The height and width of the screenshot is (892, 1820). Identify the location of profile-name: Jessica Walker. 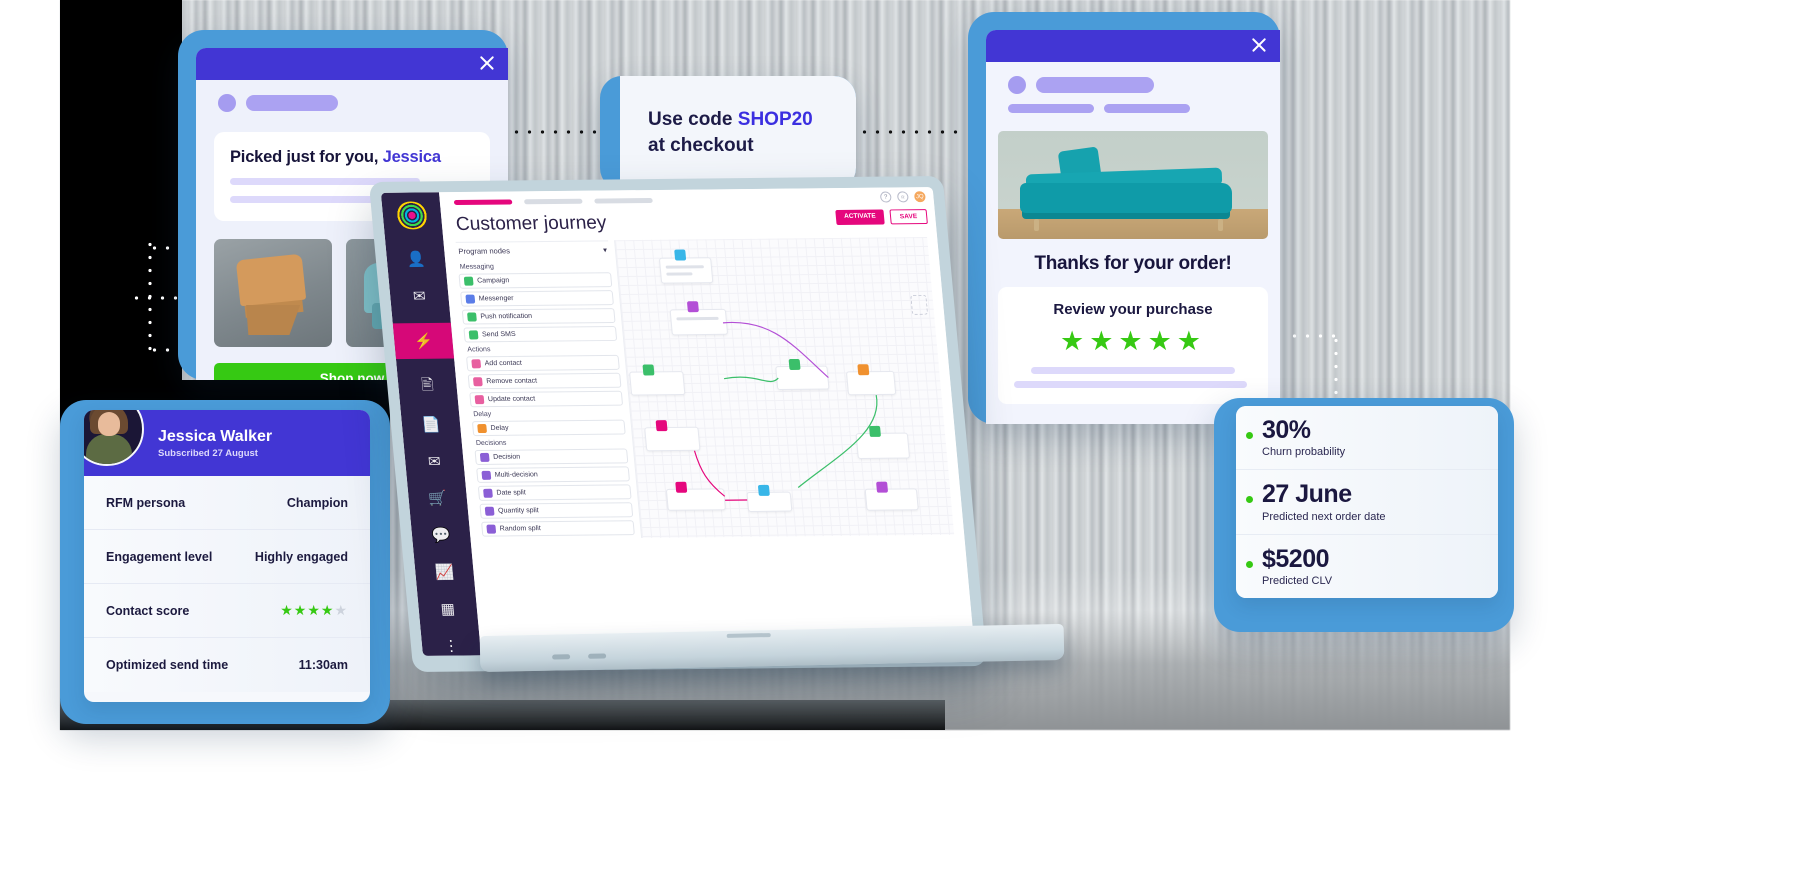
(215, 436).